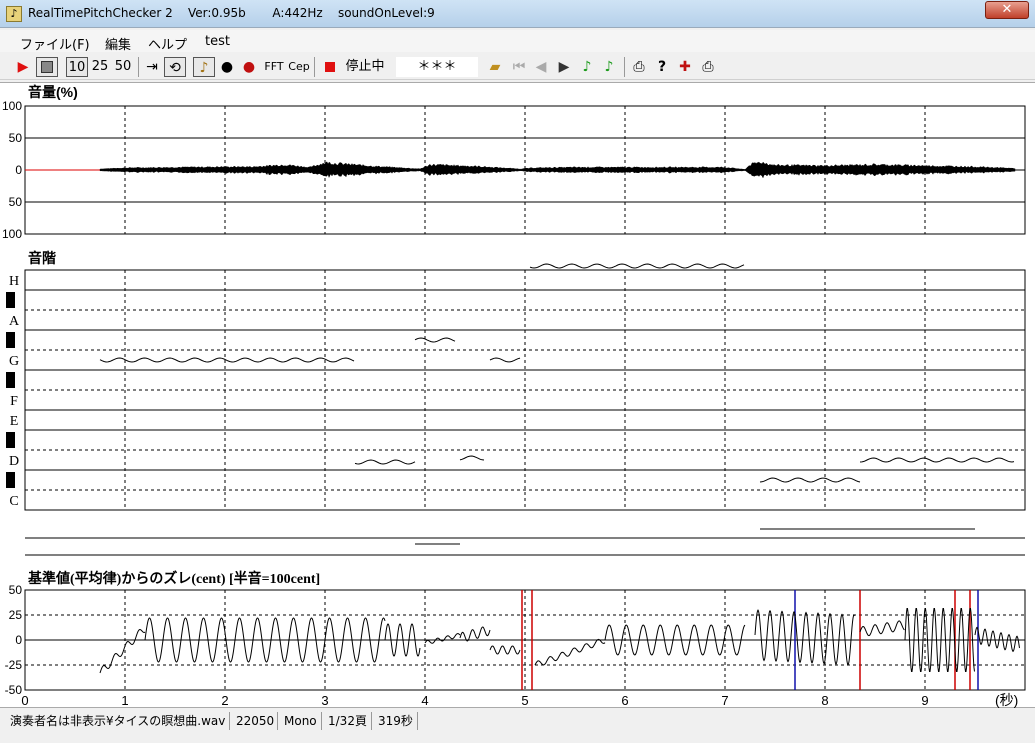 This screenshot has width=1035, height=743. I want to click on x-tick: 4, so click(424, 700).